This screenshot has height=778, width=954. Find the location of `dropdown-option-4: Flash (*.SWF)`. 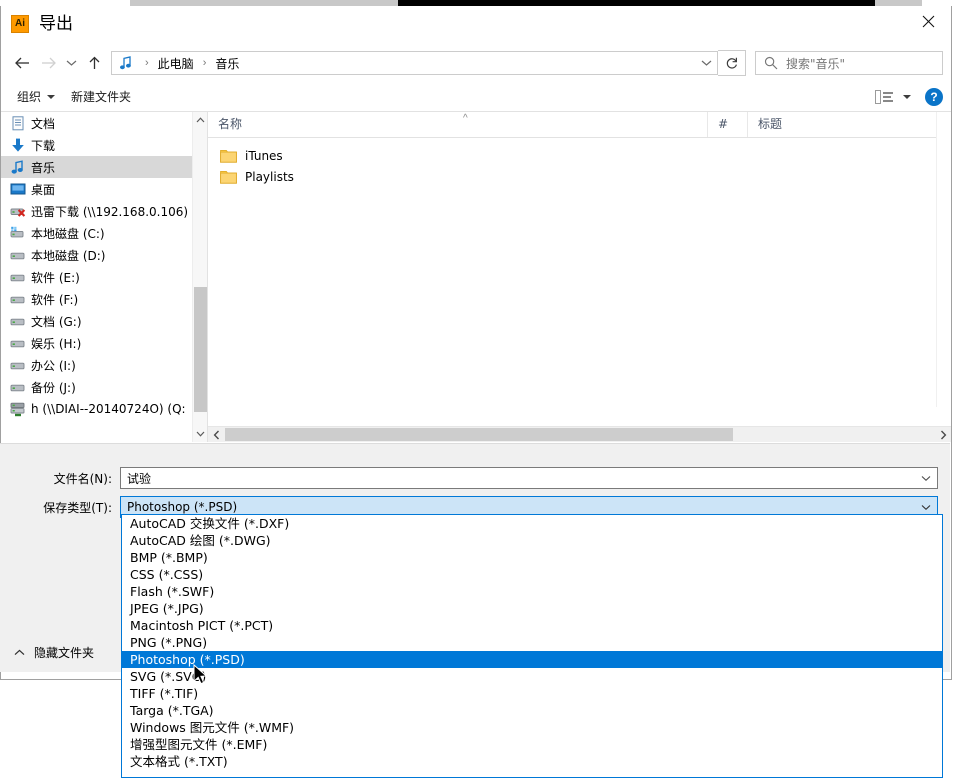

dropdown-option-4: Flash (*.SWF) is located at coordinates (532, 591).